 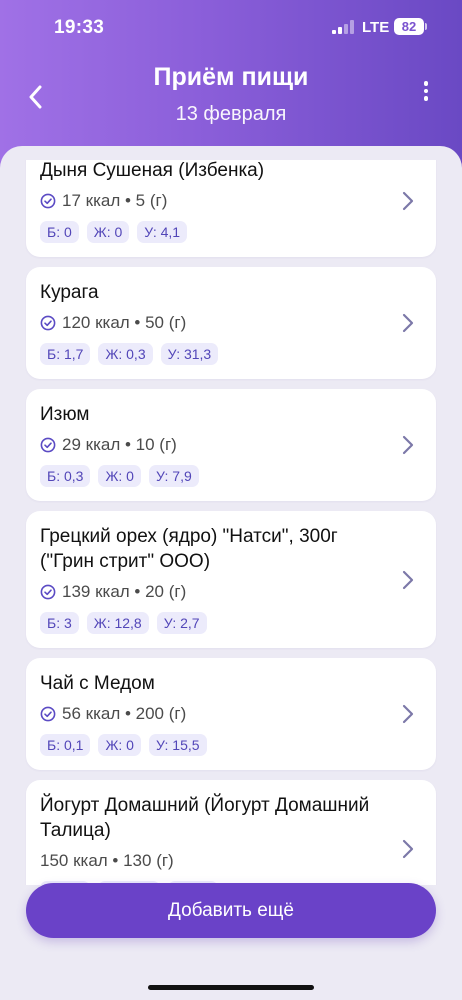 I want to click on more-options-button, so click(x=426, y=91).